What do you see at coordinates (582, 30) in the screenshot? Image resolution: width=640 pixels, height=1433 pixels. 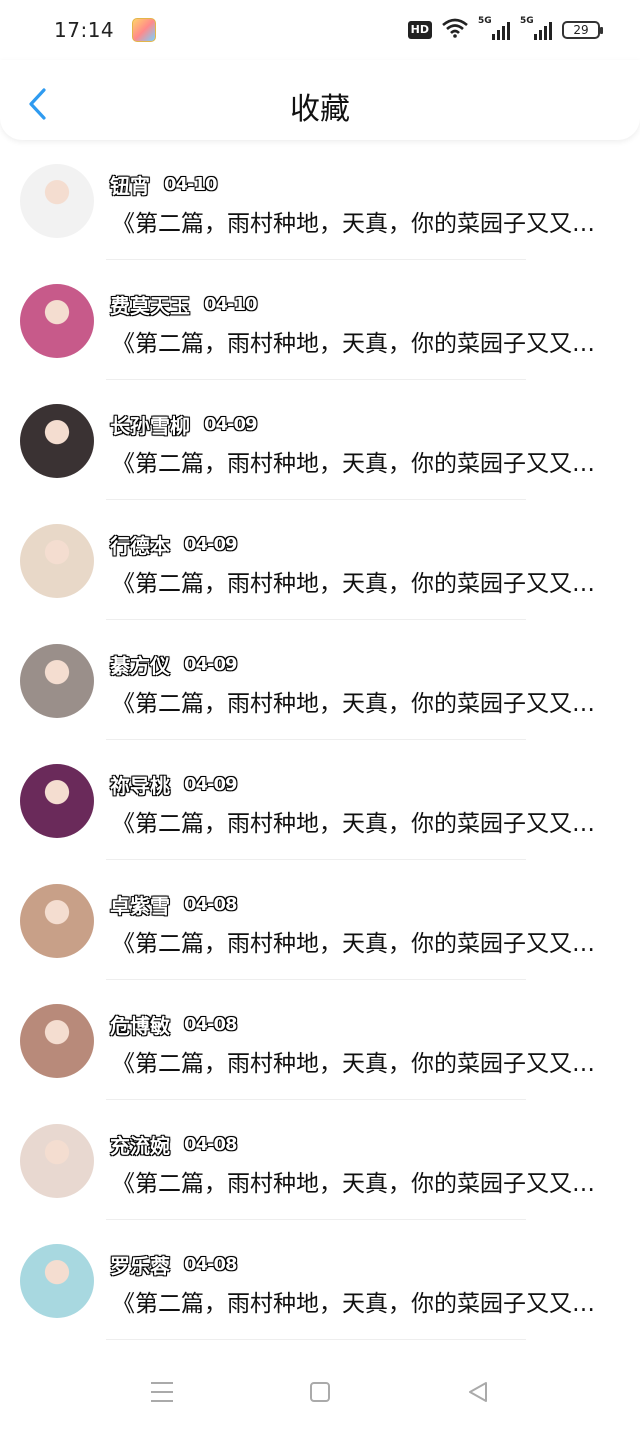 I see `battery-icon: 29` at bounding box center [582, 30].